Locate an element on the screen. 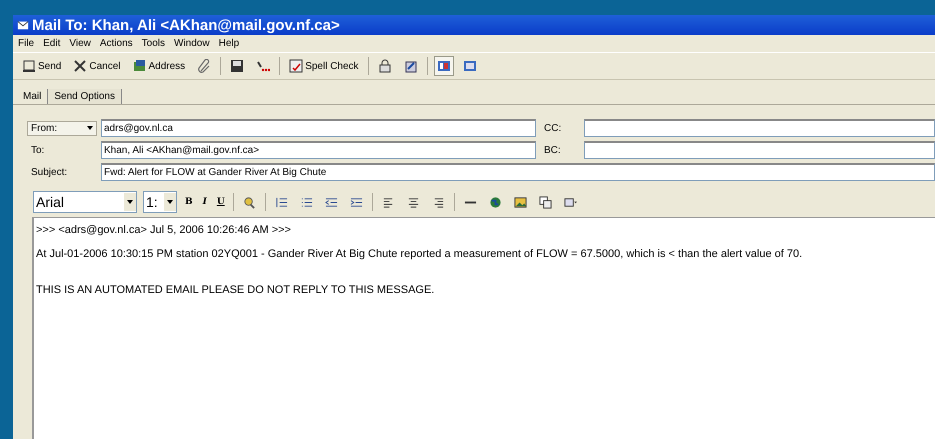 The height and width of the screenshot is (439, 935). tab: Send Options is located at coordinates (84, 96).